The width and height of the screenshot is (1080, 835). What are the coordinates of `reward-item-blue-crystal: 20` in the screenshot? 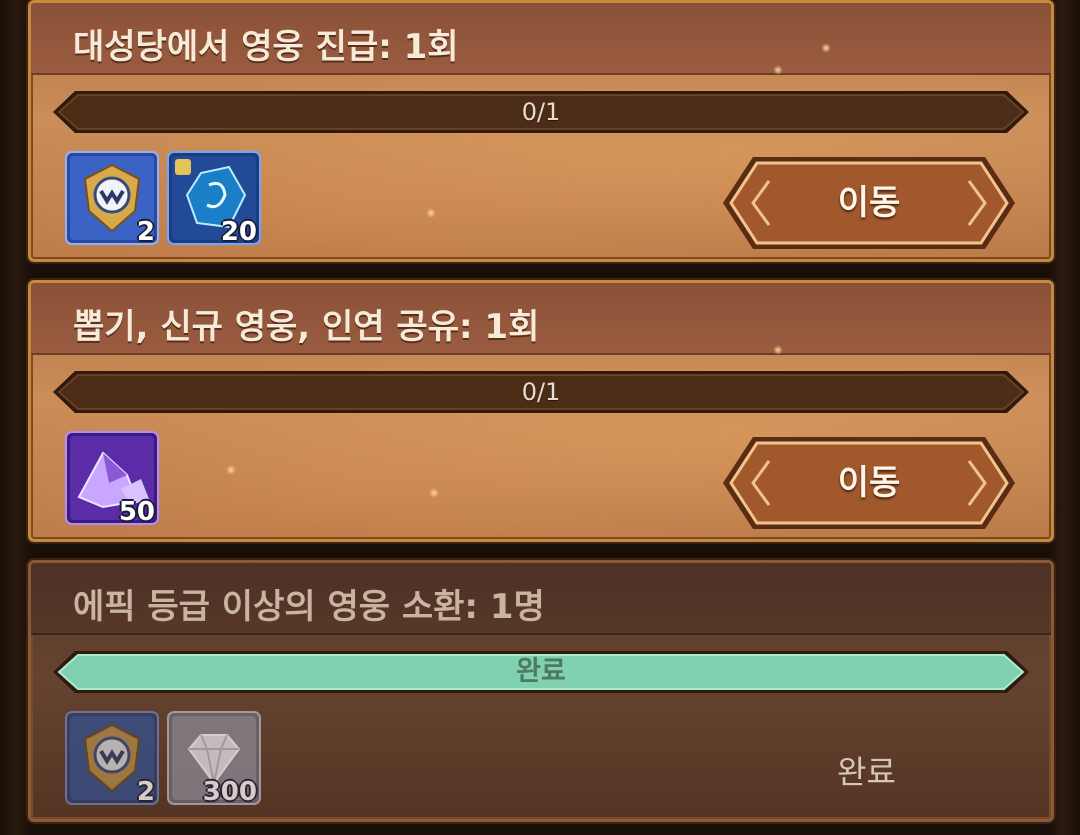 It's located at (214, 198).